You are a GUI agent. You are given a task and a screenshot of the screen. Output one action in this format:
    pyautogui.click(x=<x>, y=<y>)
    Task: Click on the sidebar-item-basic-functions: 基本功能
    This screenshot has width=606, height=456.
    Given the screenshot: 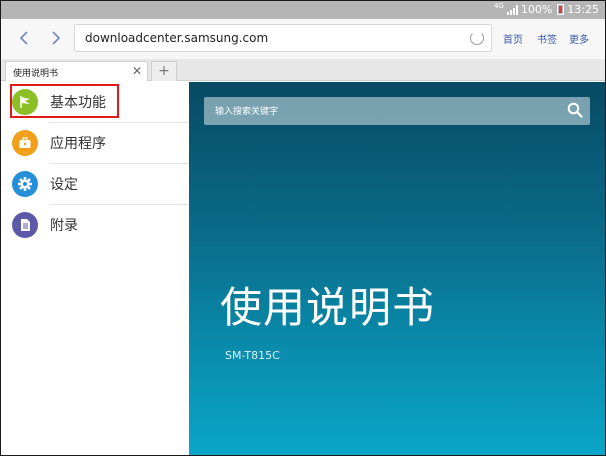 What is the action you would take?
    pyautogui.click(x=95, y=102)
    